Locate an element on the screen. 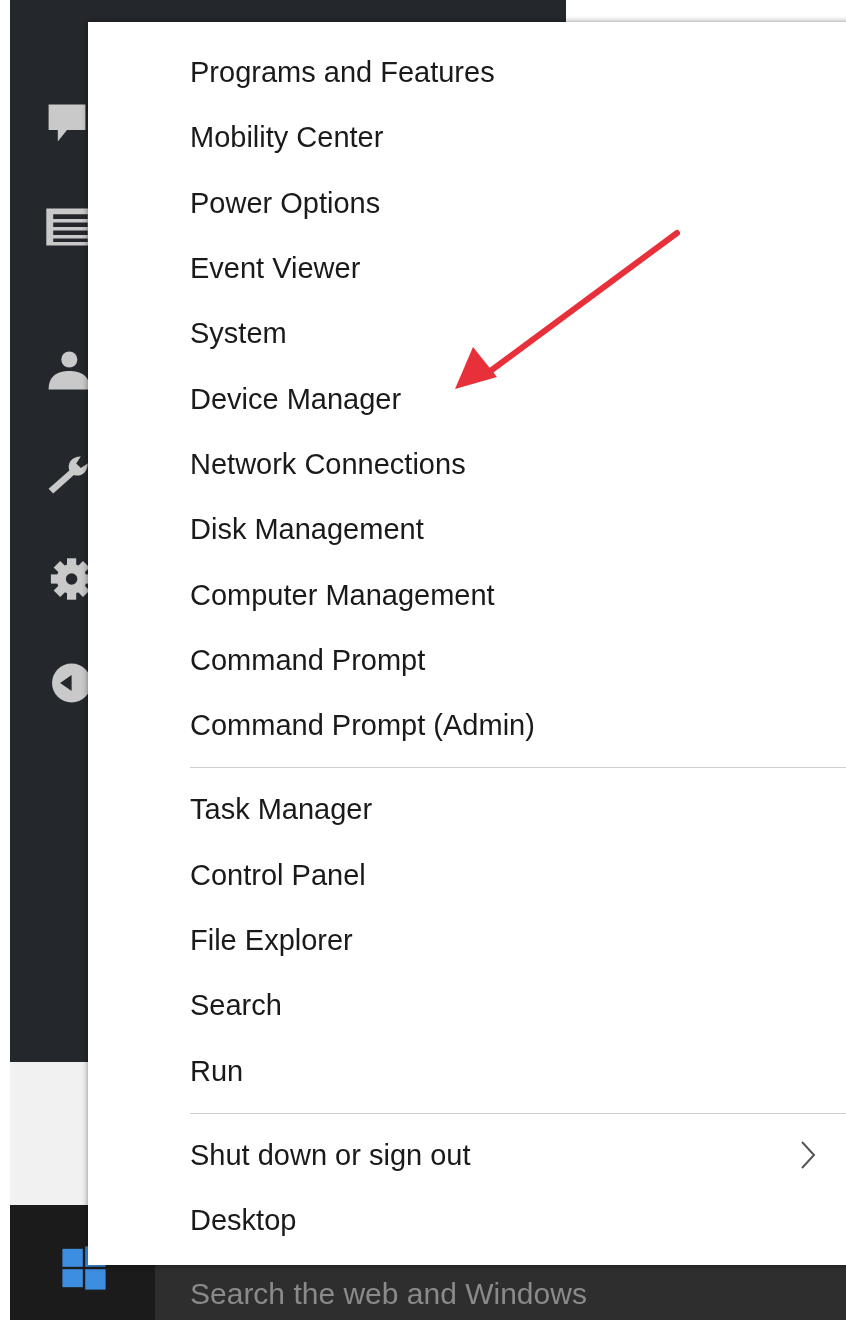 Image resolution: width=846 pixels, height=1320 pixels. menu-item: Shut down or sign out is located at coordinates (467, 1155).